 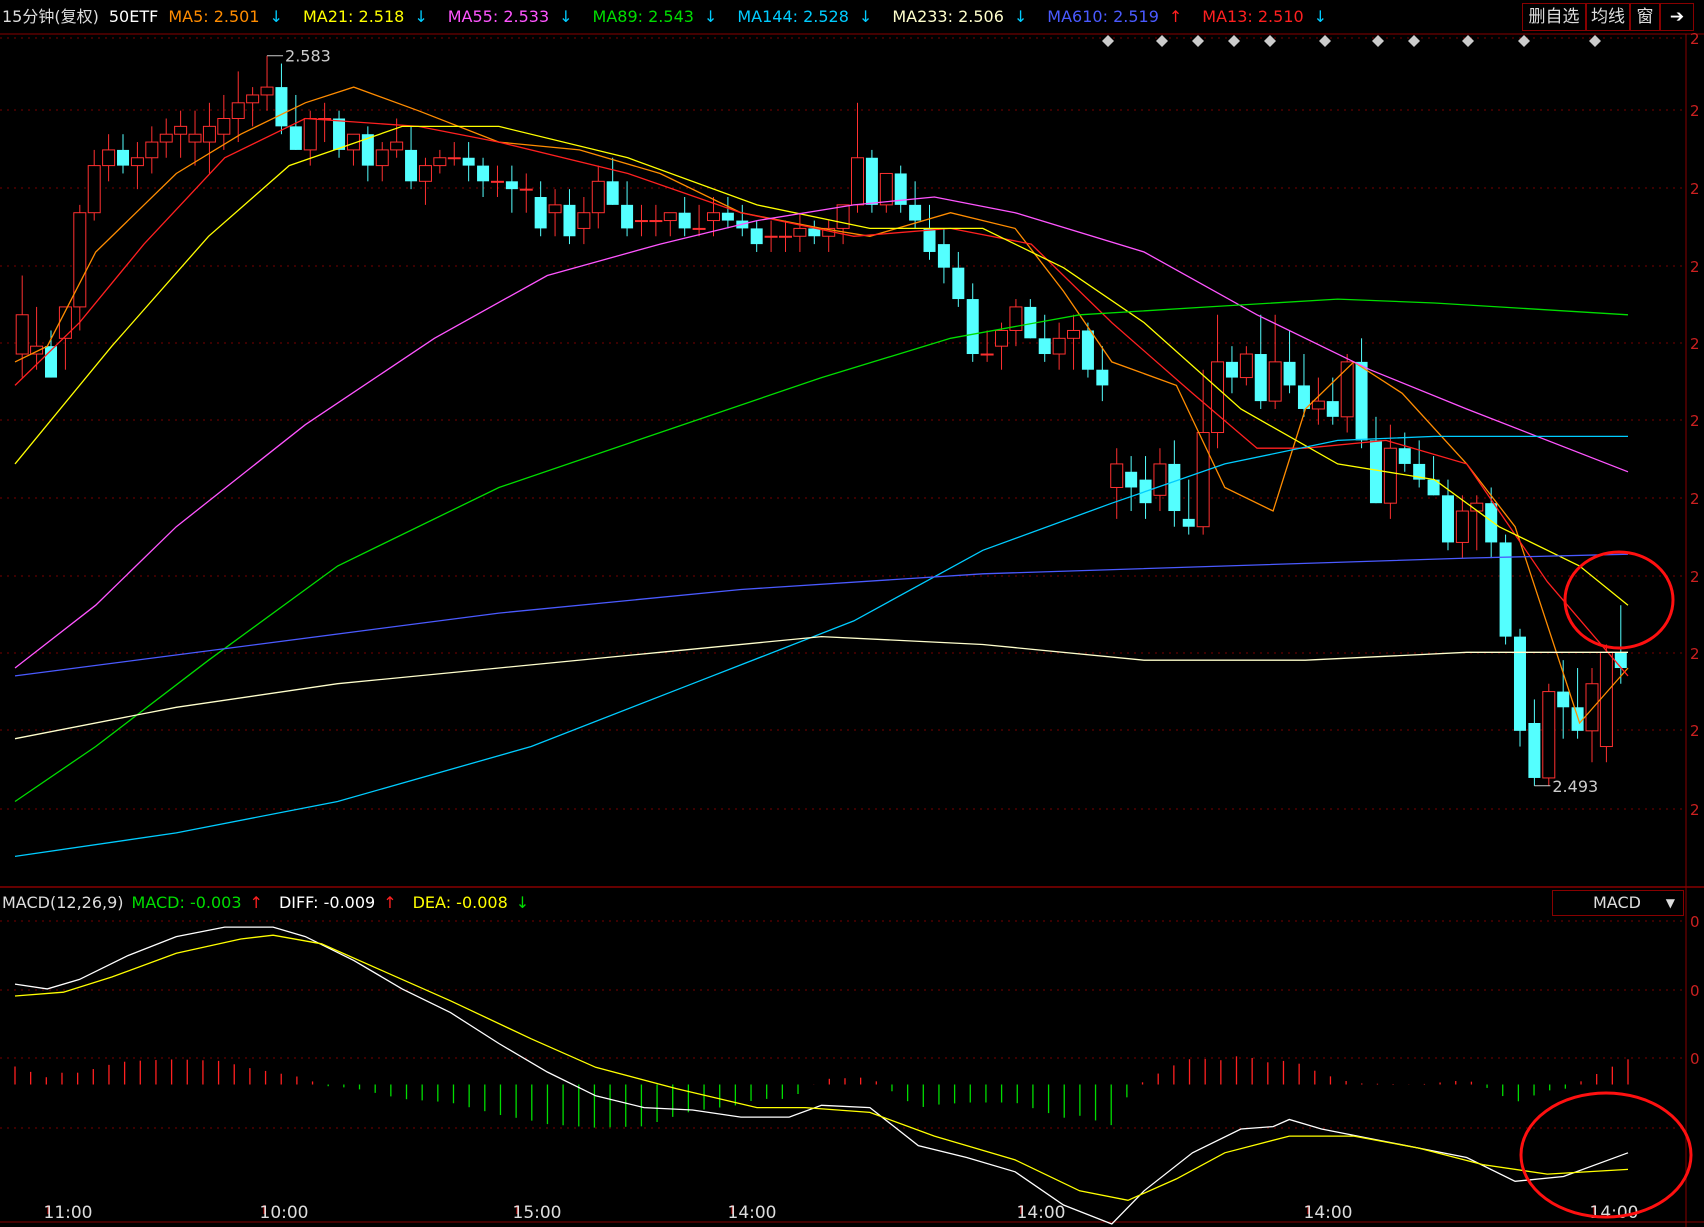 I want to click on average-line-button: 均线, so click(x=1608, y=17).